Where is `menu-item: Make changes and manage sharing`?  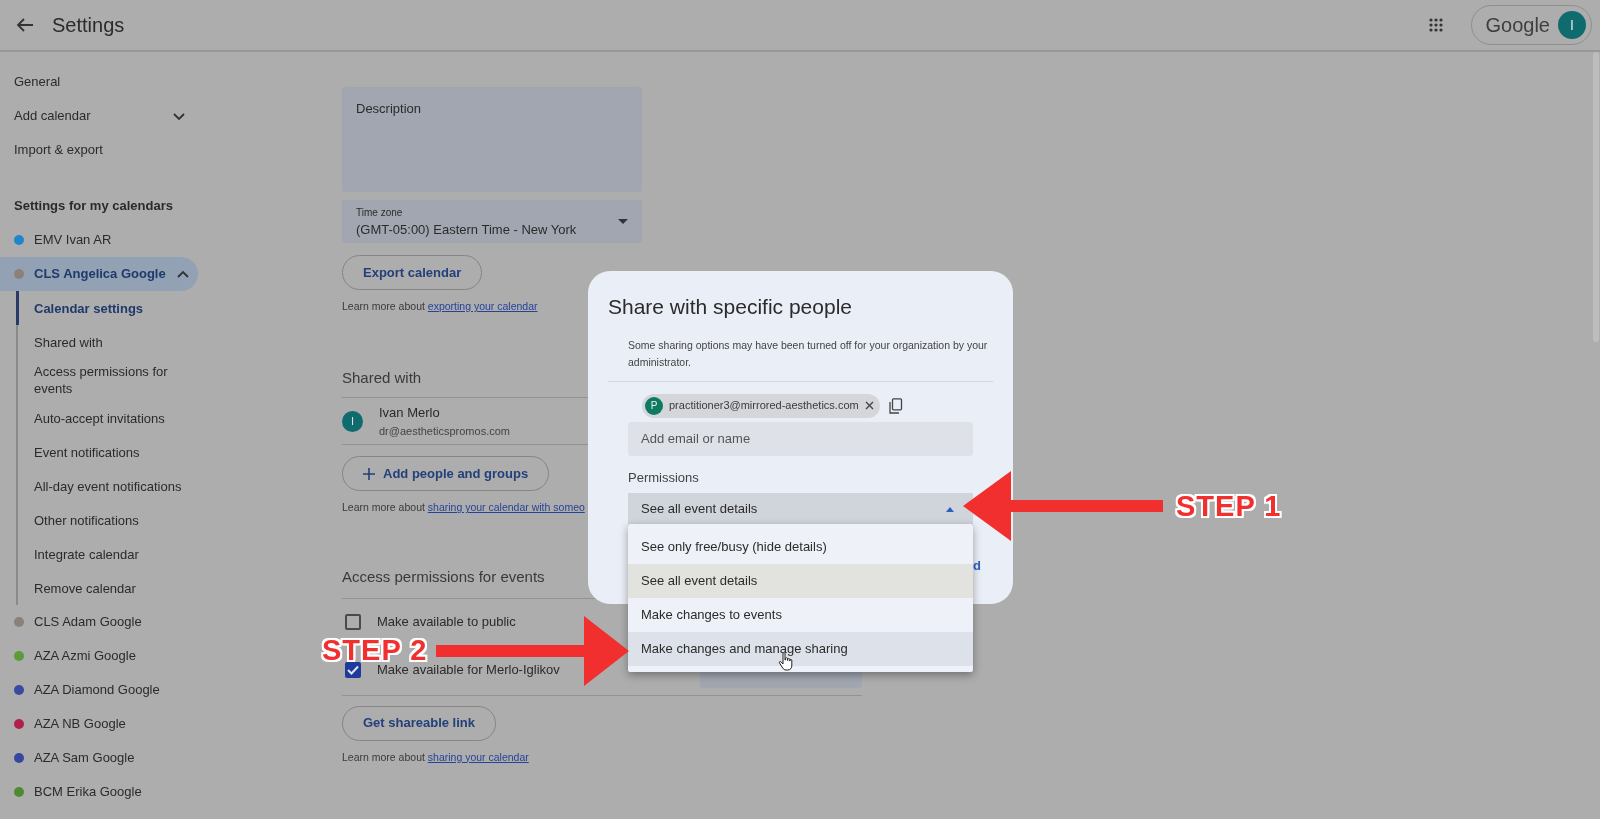
menu-item: Make changes and manage sharing is located at coordinates (800, 649).